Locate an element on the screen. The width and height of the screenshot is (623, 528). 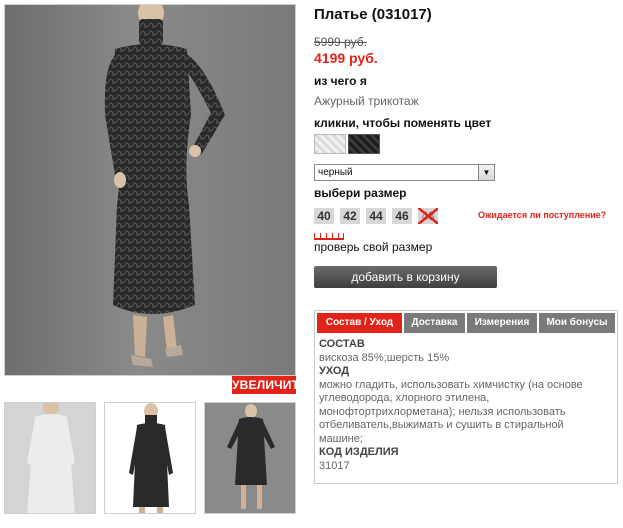
color-select-value: черный is located at coordinates (335, 172).